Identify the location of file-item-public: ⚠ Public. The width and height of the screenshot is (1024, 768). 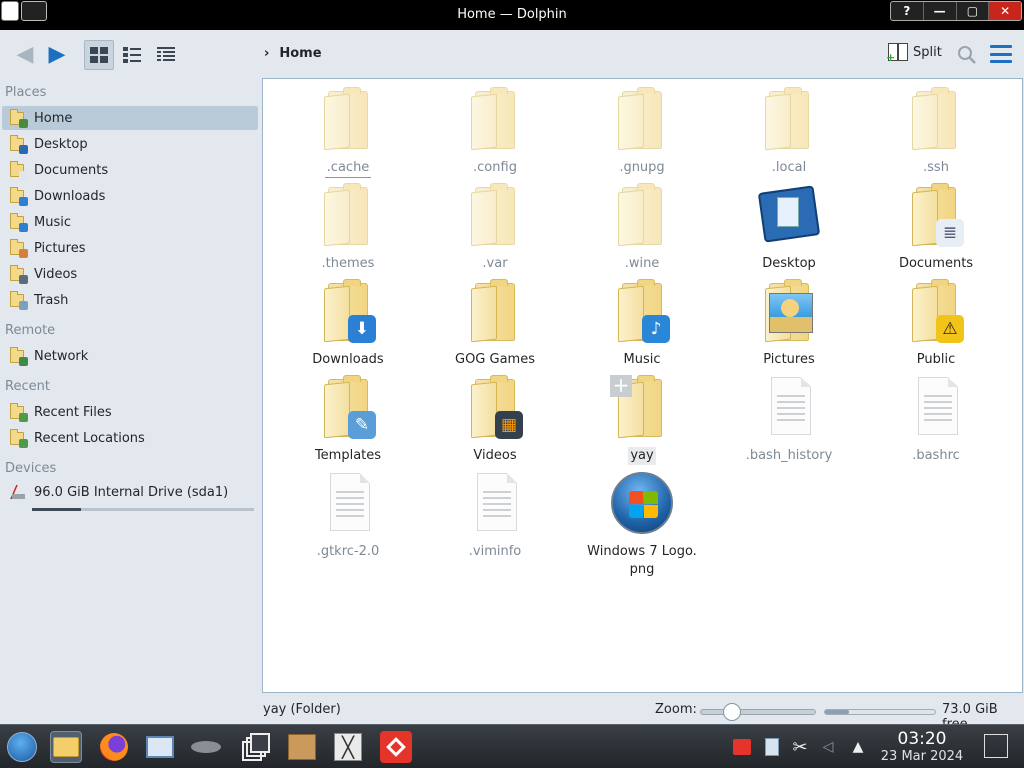
(936, 324).